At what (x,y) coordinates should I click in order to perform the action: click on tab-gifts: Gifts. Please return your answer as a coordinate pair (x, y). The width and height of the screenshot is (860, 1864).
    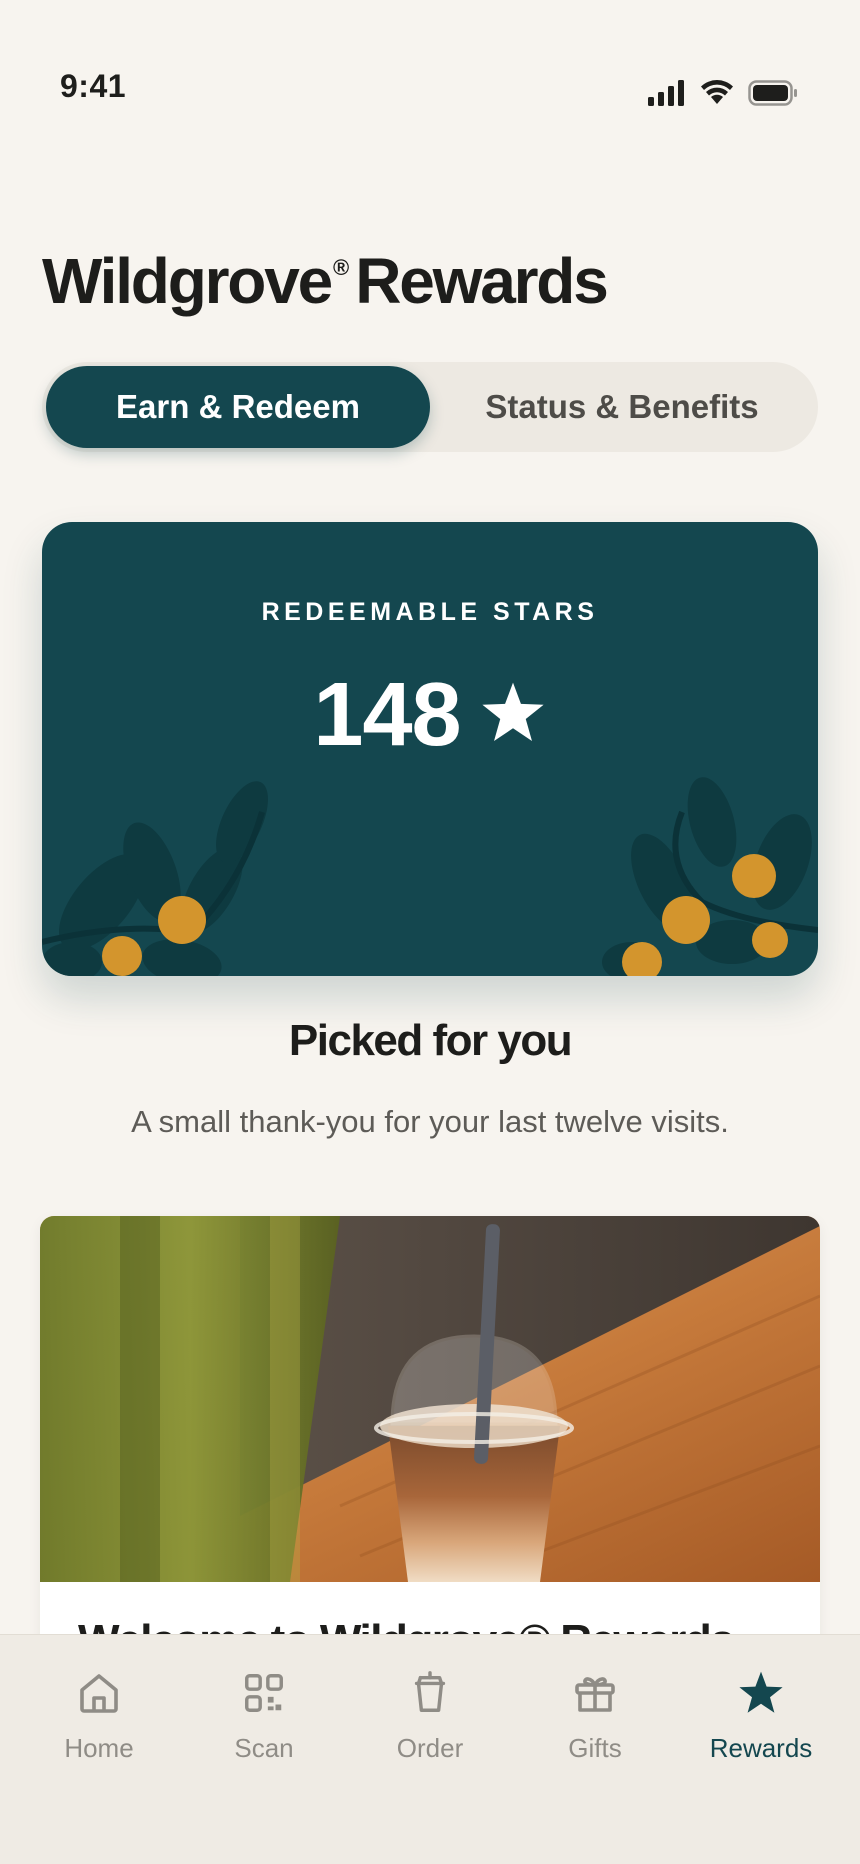
    Looking at the image, I should click on (595, 1717).